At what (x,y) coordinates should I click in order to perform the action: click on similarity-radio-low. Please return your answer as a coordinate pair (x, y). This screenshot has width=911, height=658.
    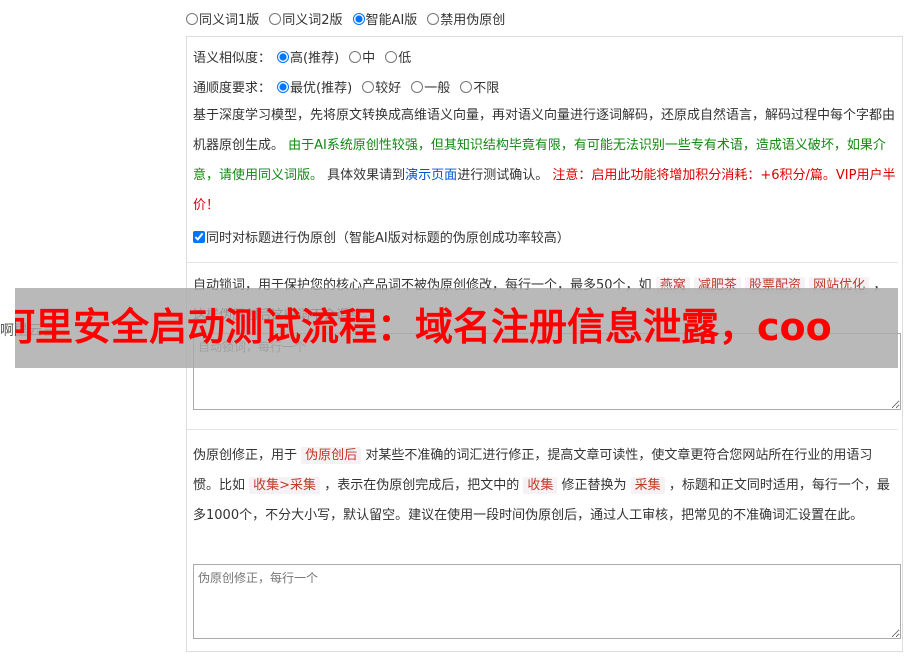
    Looking at the image, I should click on (391, 56).